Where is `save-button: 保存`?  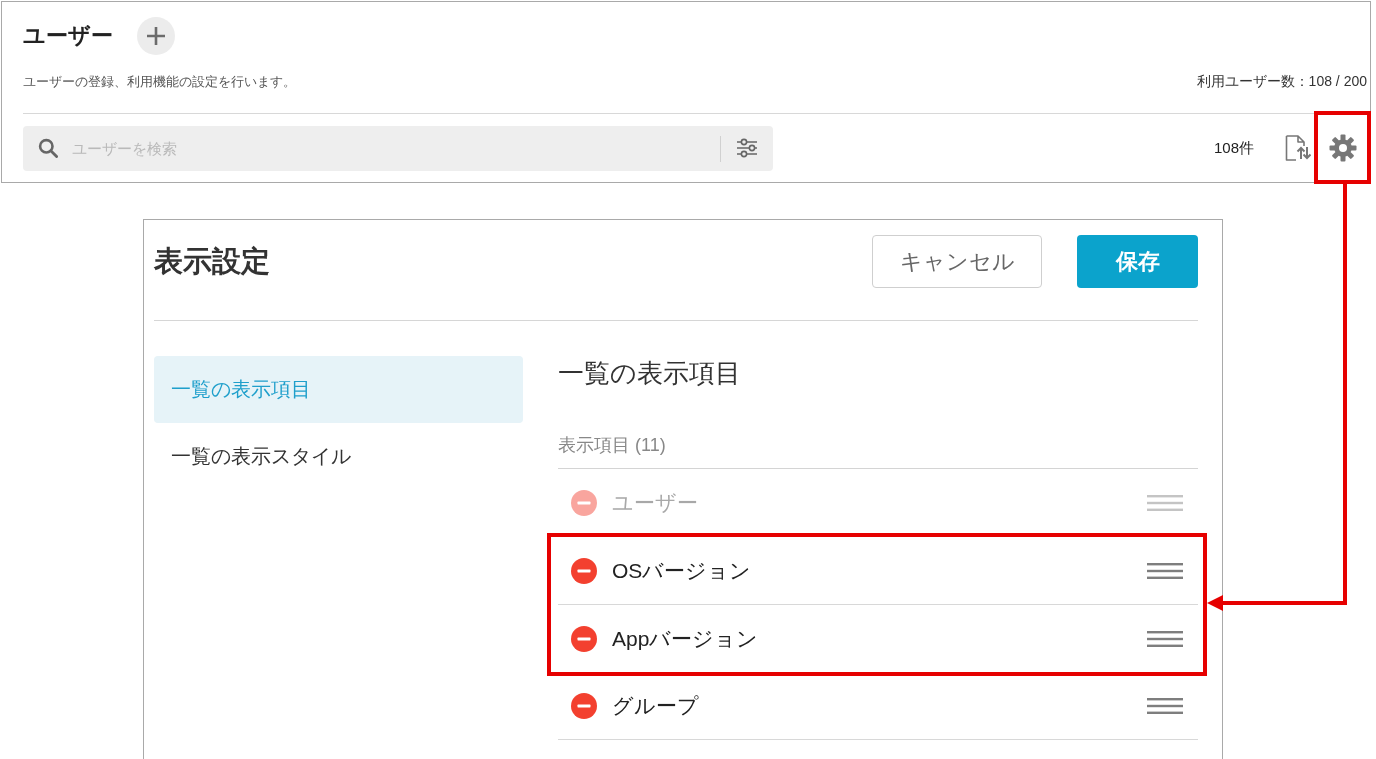
save-button: 保存 is located at coordinates (1137, 261).